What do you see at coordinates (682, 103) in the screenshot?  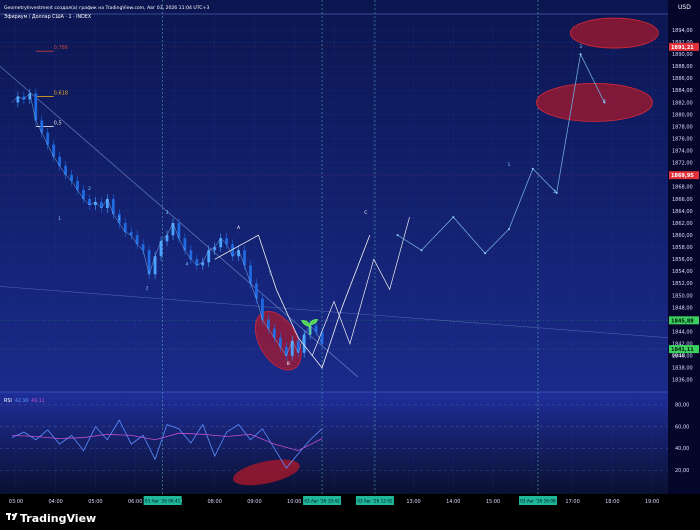 I see `price-tick-label: 1882,00` at bounding box center [682, 103].